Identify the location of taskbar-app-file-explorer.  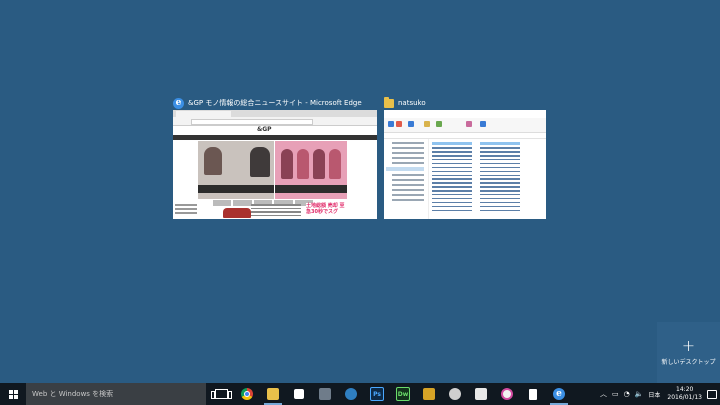
(273, 394).